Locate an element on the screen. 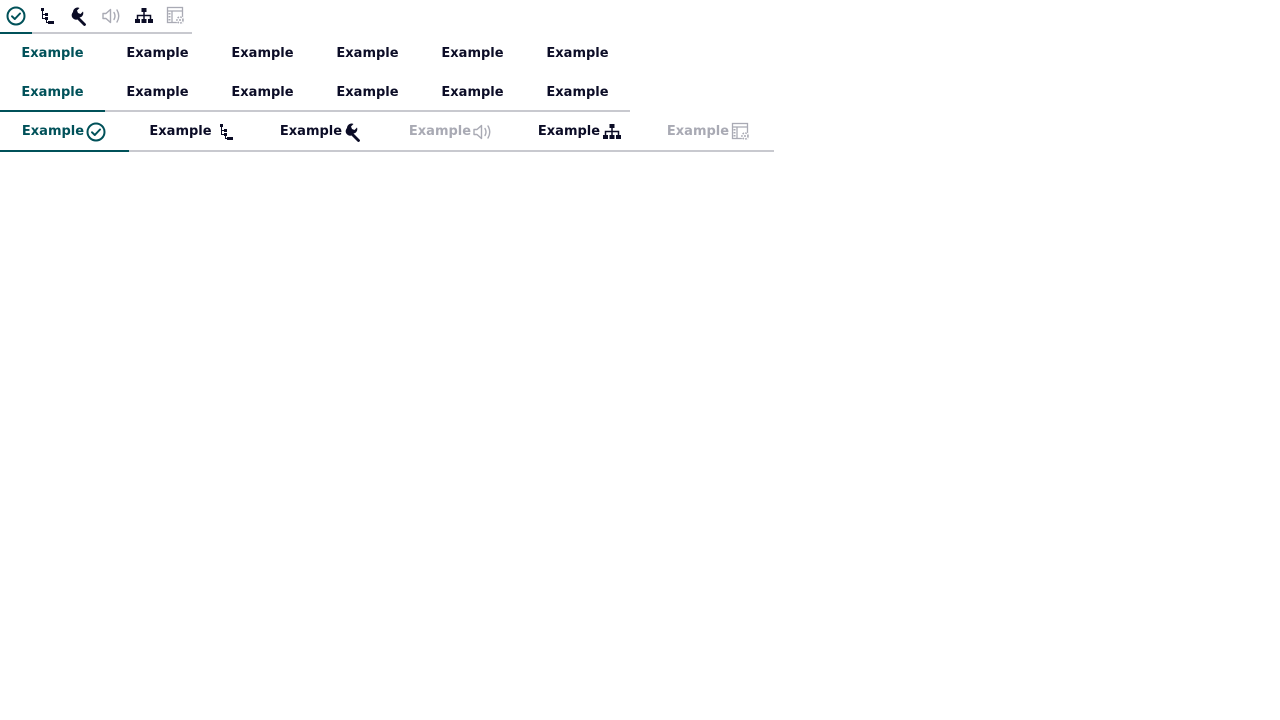 Image resolution: width=1280 pixels, height=720 pixels. icon-text-tab-4: Example is located at coordinates (451, 132).